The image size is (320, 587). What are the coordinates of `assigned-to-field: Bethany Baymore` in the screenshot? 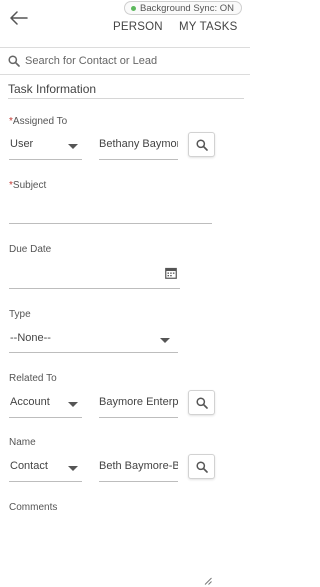 It's located at (138, 149).